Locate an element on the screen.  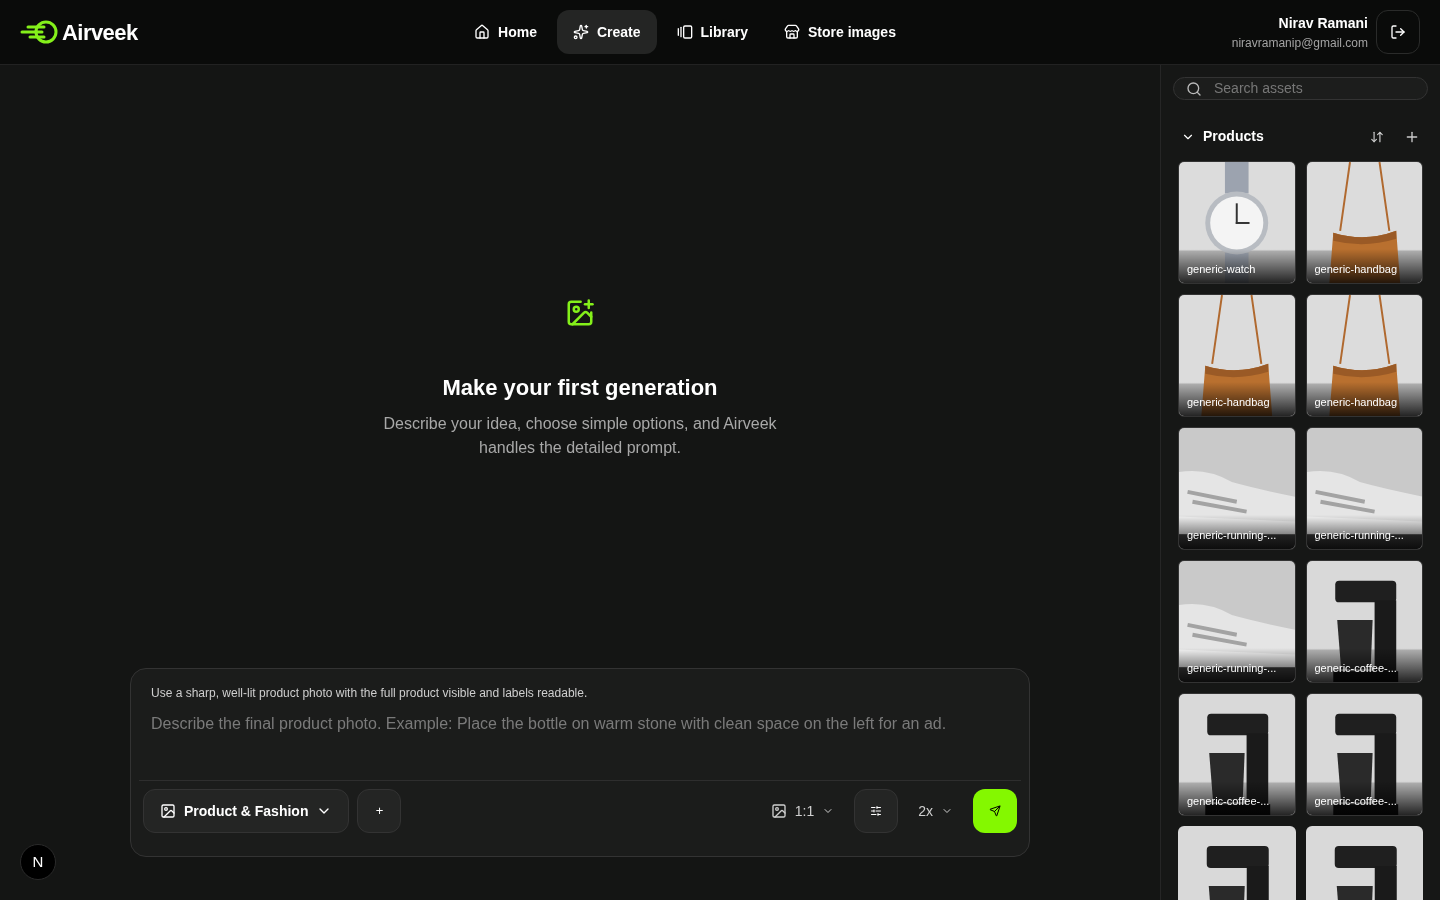
nav-tab: Library is located at coordinates (712, 32).